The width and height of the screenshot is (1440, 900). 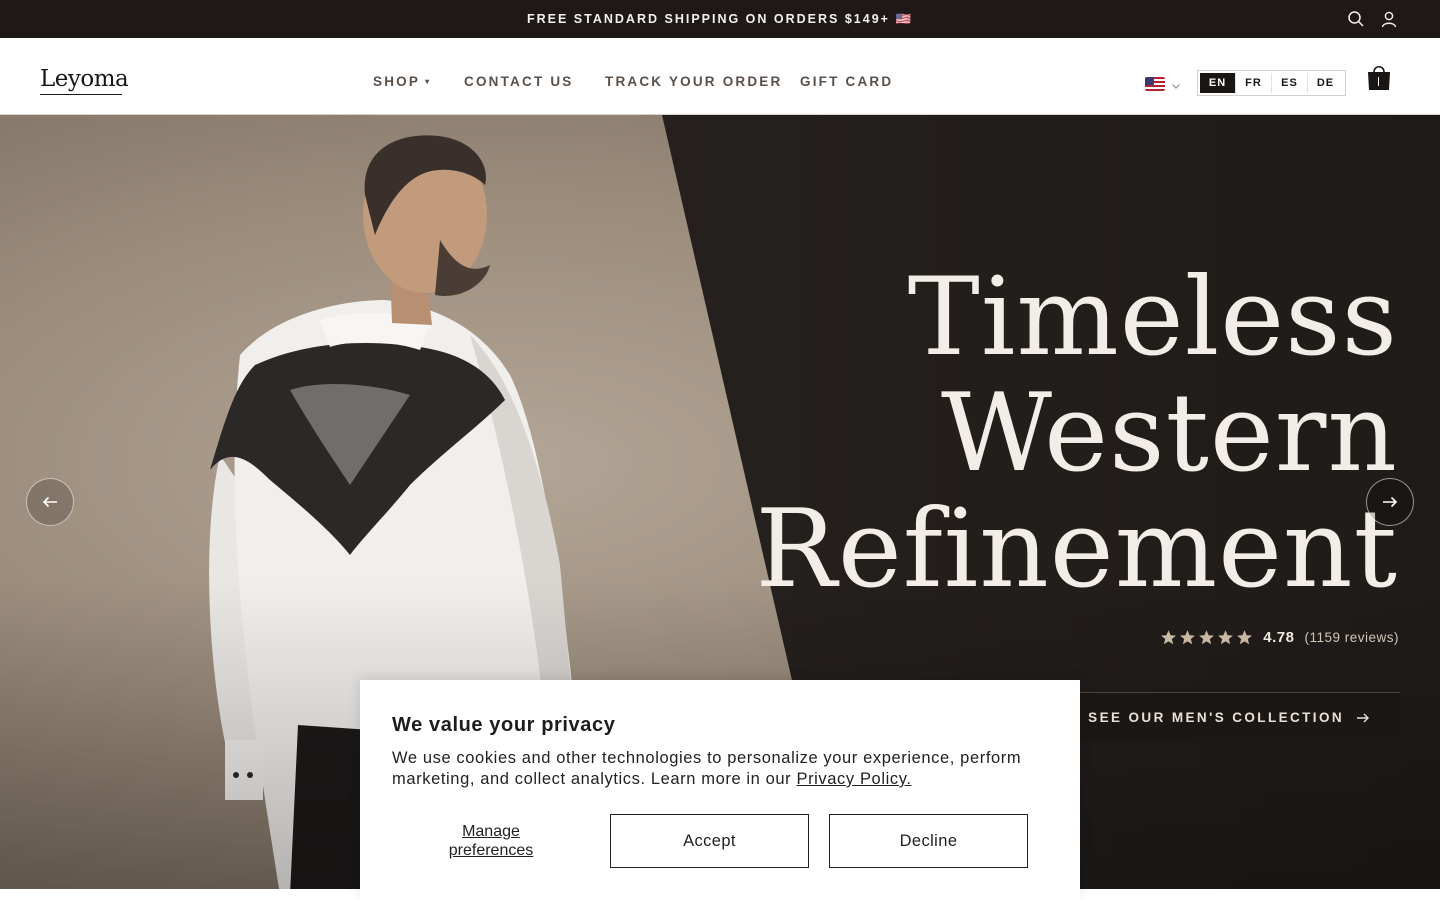 I want to click on nav-shop-label: SHOP, so click(x=397, y=81).